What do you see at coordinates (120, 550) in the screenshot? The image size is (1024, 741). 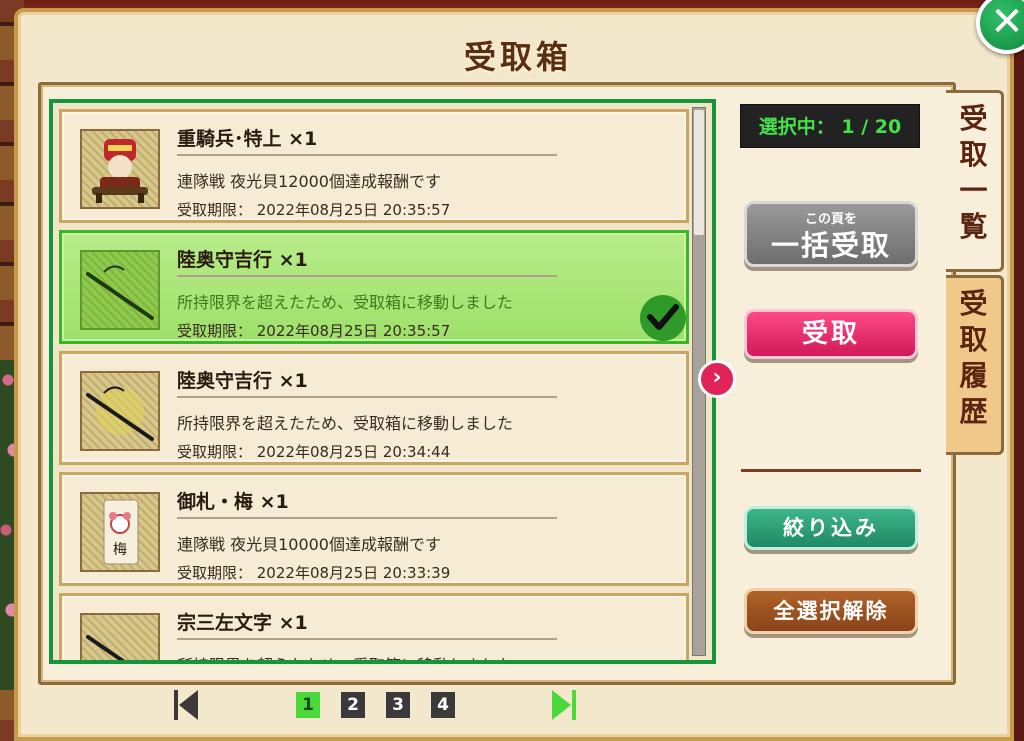 I see `talisman-text: 梅` at bounding box center [120, 550].